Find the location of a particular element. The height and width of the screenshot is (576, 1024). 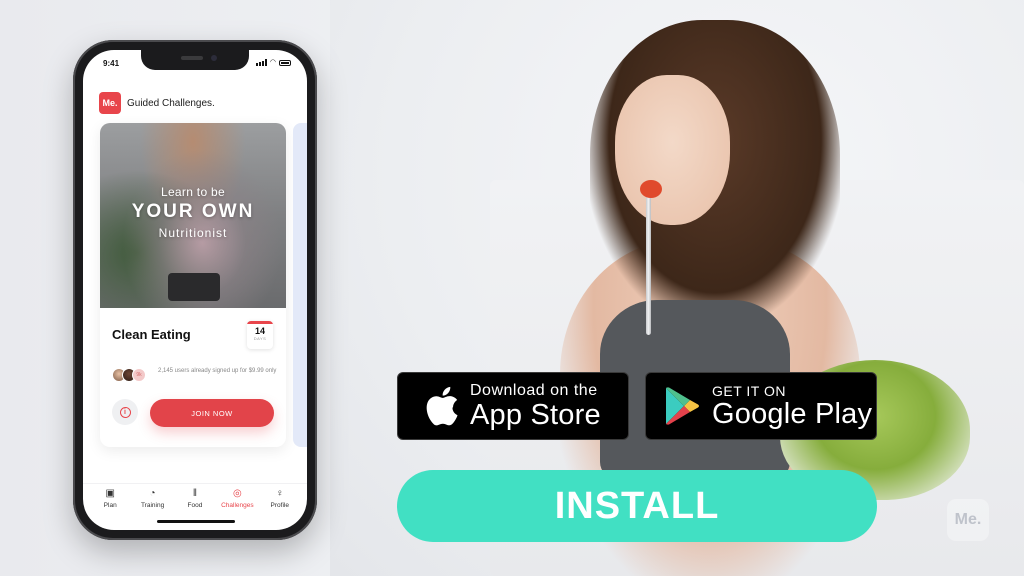

app-store-small-text: Download on the is located at coordinates (534, 390).